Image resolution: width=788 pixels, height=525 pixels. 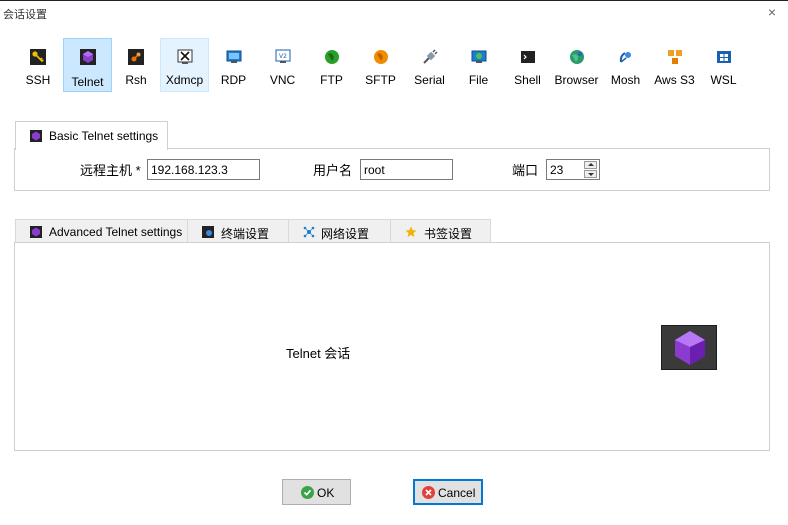 I want to click on cubes-icon, so click(x=675, y=57).